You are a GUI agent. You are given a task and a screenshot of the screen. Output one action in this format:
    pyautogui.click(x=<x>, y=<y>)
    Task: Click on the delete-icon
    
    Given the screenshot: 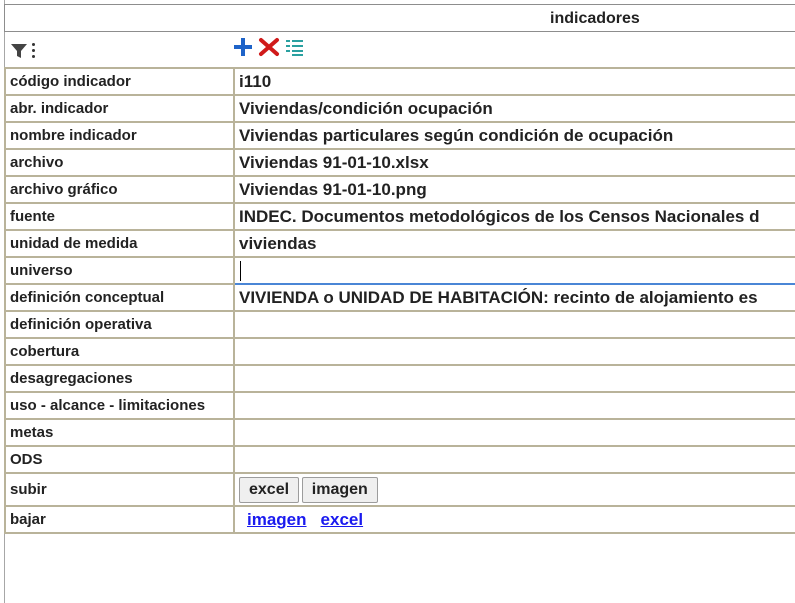 What is the action you would take?
    pyautogui.click(x=269, y=47)
    